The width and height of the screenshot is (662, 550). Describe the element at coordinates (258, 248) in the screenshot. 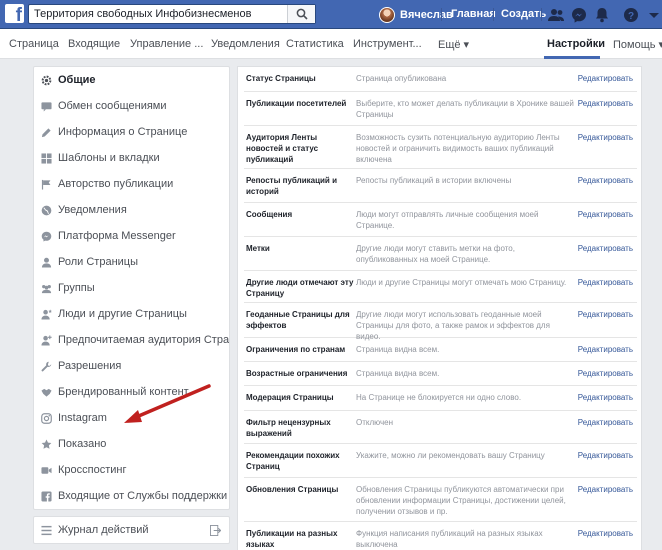

I see `setting-label: Метки` at that location.